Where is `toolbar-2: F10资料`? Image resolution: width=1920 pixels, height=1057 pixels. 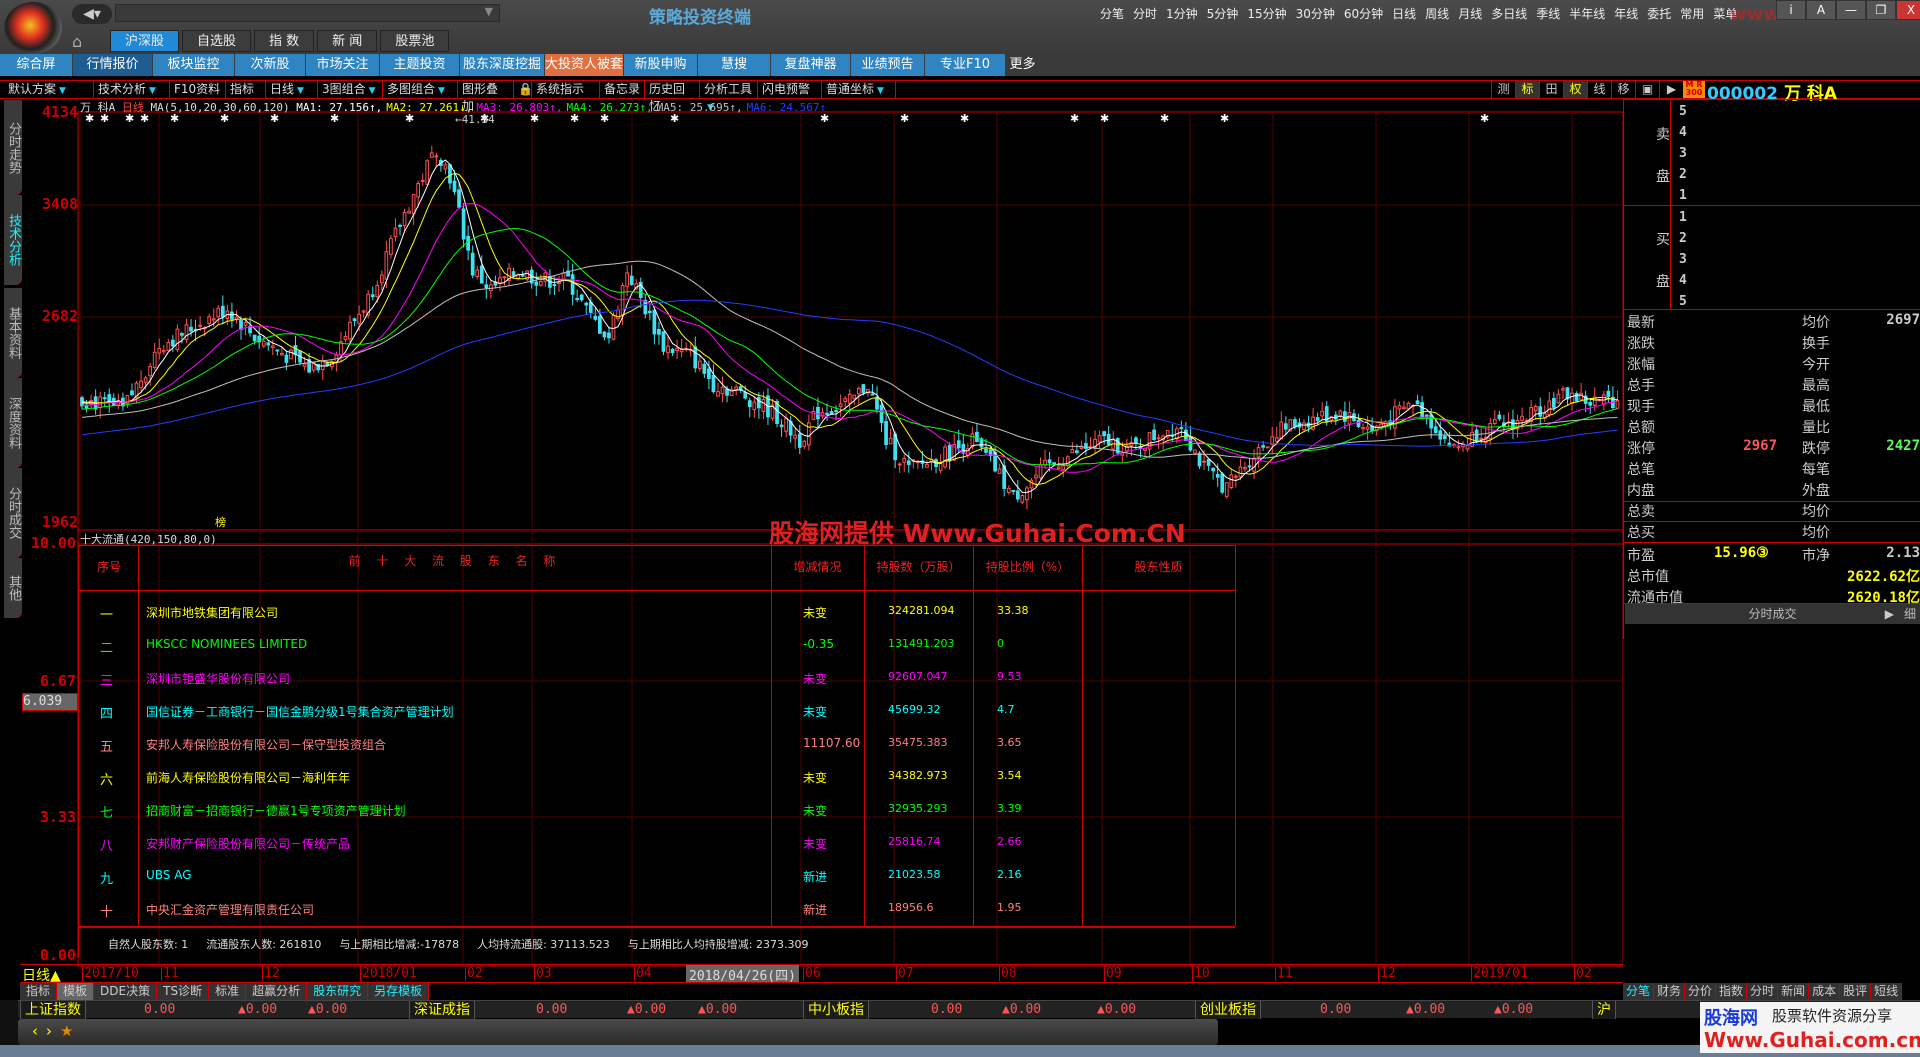
toolbar-2: F10资料 is located at coordinates (198, 89).